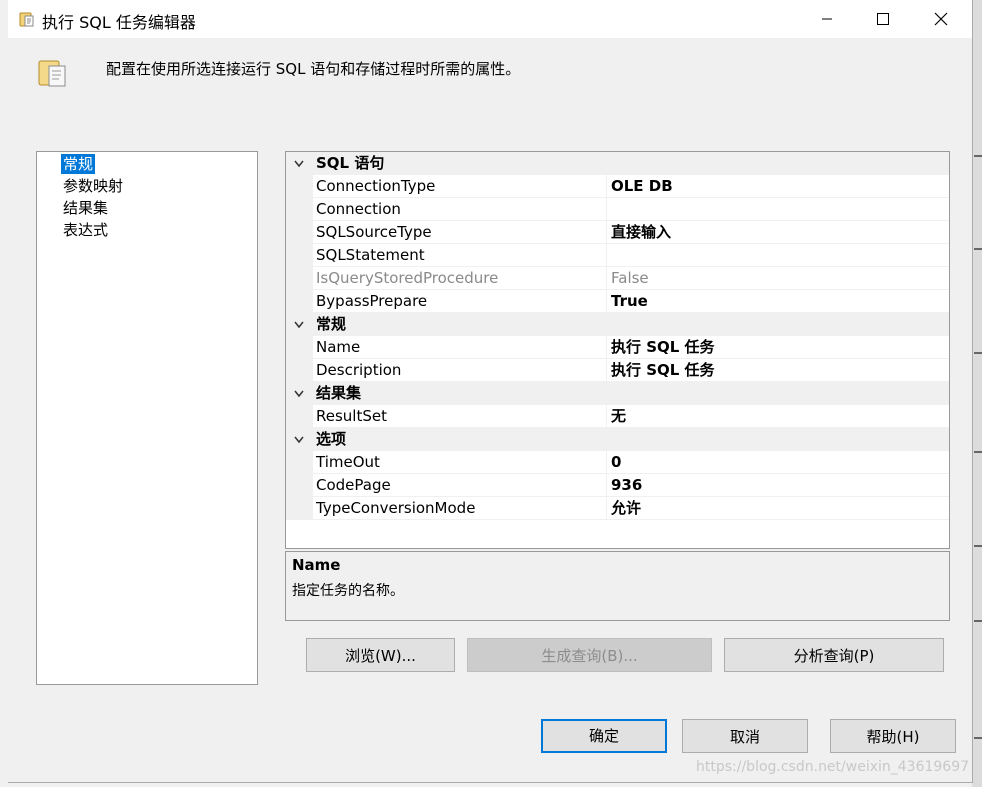  I want to click on nav-item-general: 常规, so click(78, 164).